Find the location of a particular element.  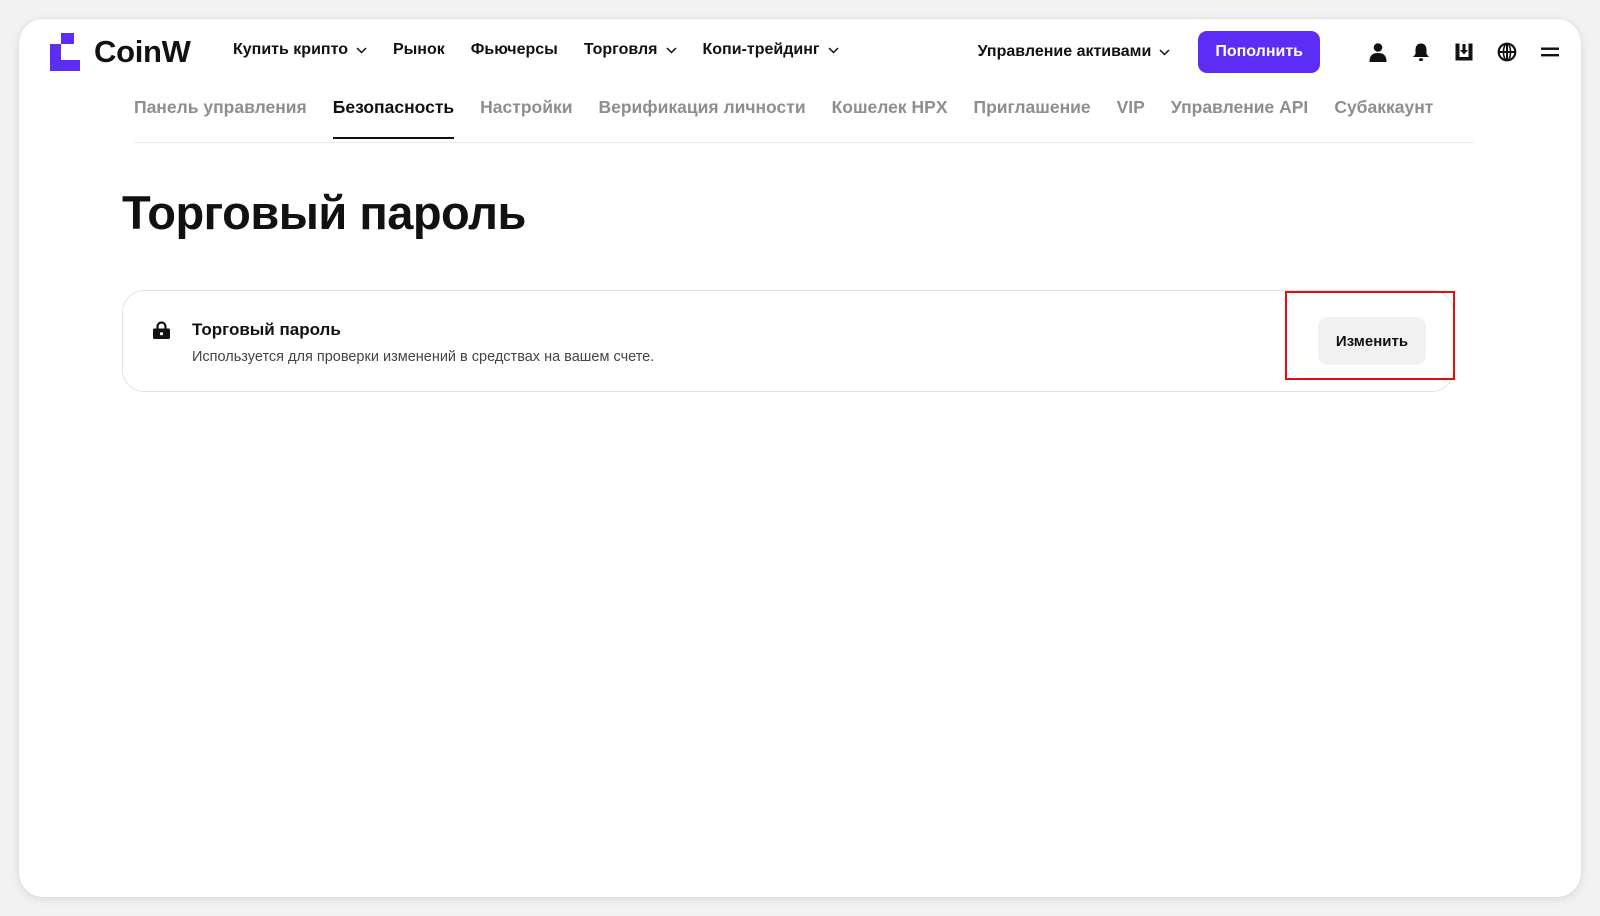

deposit-button: Пополнить is located at coordinates (1259, 52).